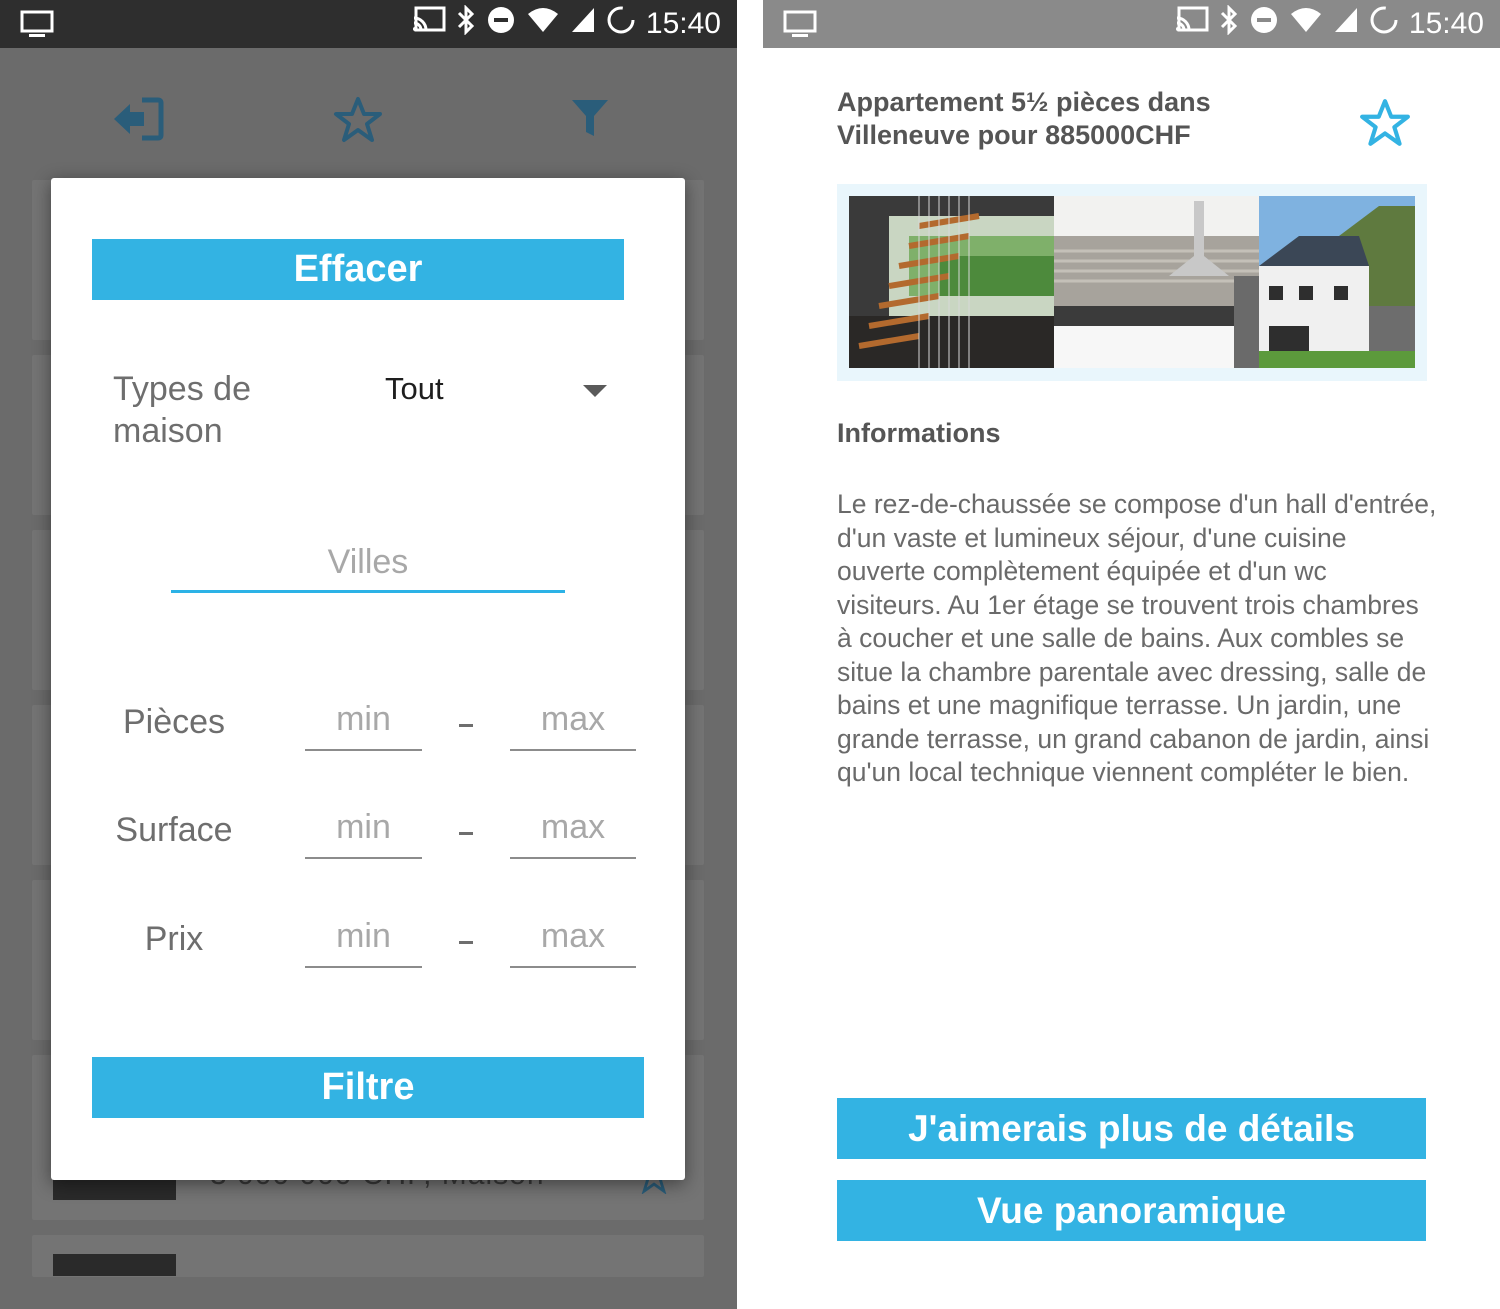 This screenshot has width=1500, height=1309. Describe the element at coordinates (182, 410) in the screenshot. I see `house-type-label: Types de maison` at that location.